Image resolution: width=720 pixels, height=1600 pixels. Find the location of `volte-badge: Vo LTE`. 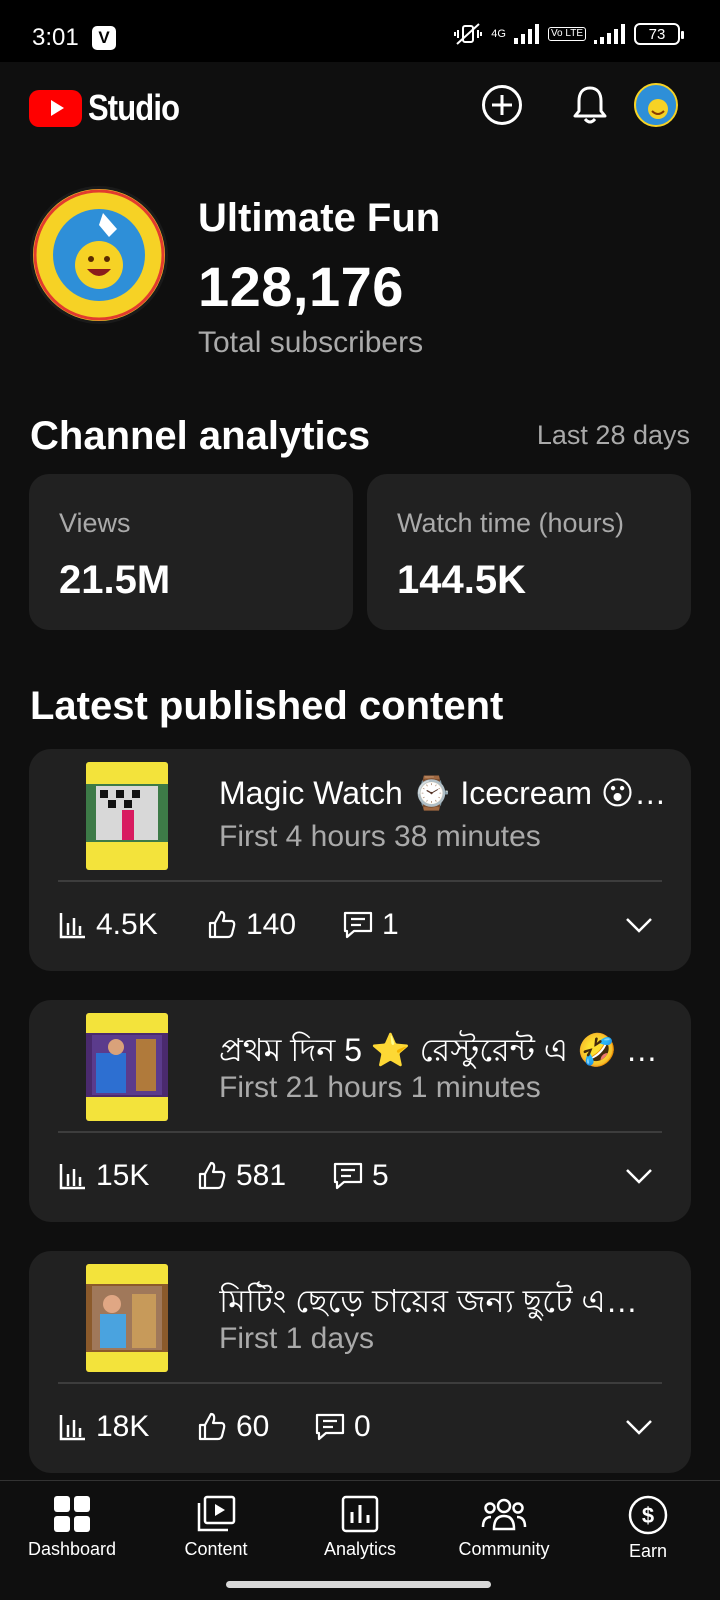

volte-badge: Vo LTE is located at coordinates (566, 34).